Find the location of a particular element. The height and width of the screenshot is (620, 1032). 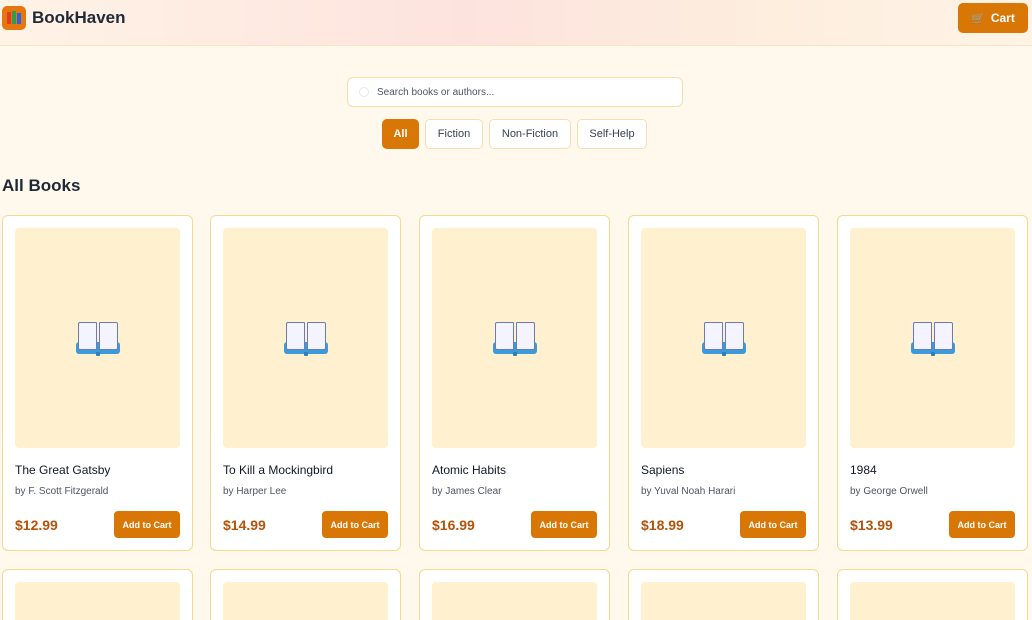

cart-label: Cart is located at coordinates (1002, 18).